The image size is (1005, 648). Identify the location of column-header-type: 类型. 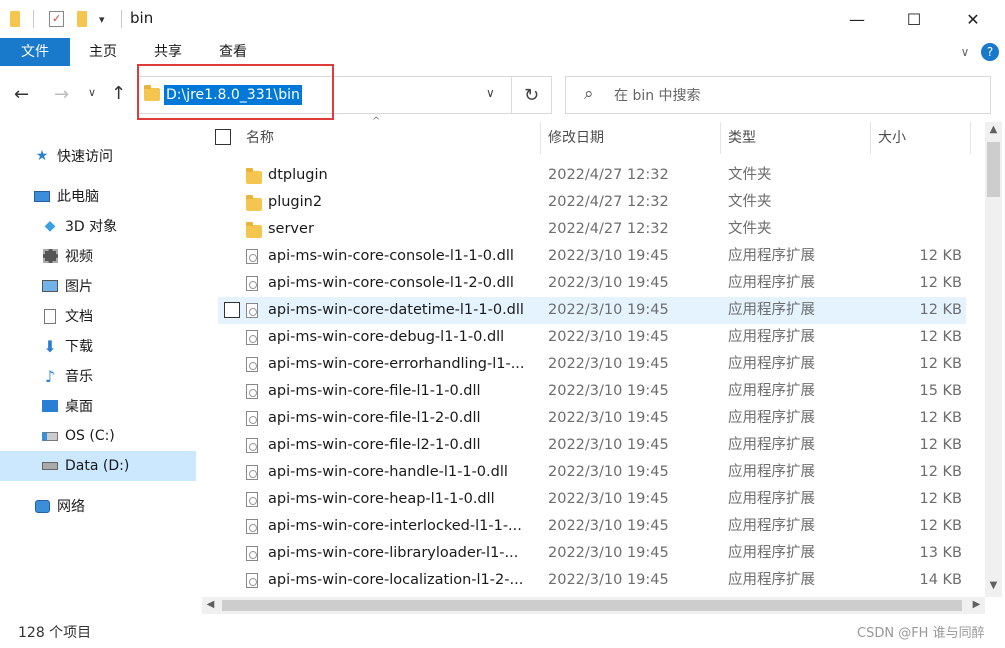
(742, 138).